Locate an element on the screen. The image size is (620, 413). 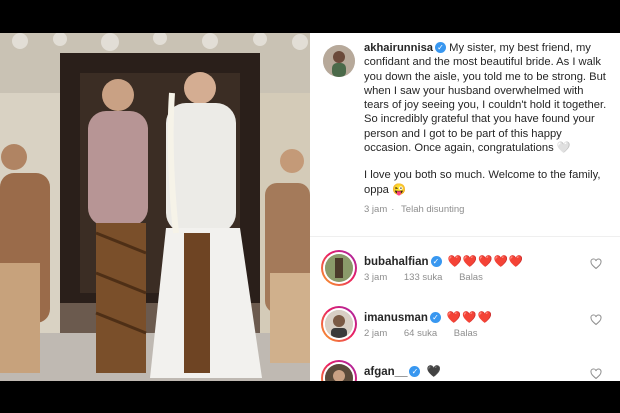
author-avatar is located at coordinates (339, 61).